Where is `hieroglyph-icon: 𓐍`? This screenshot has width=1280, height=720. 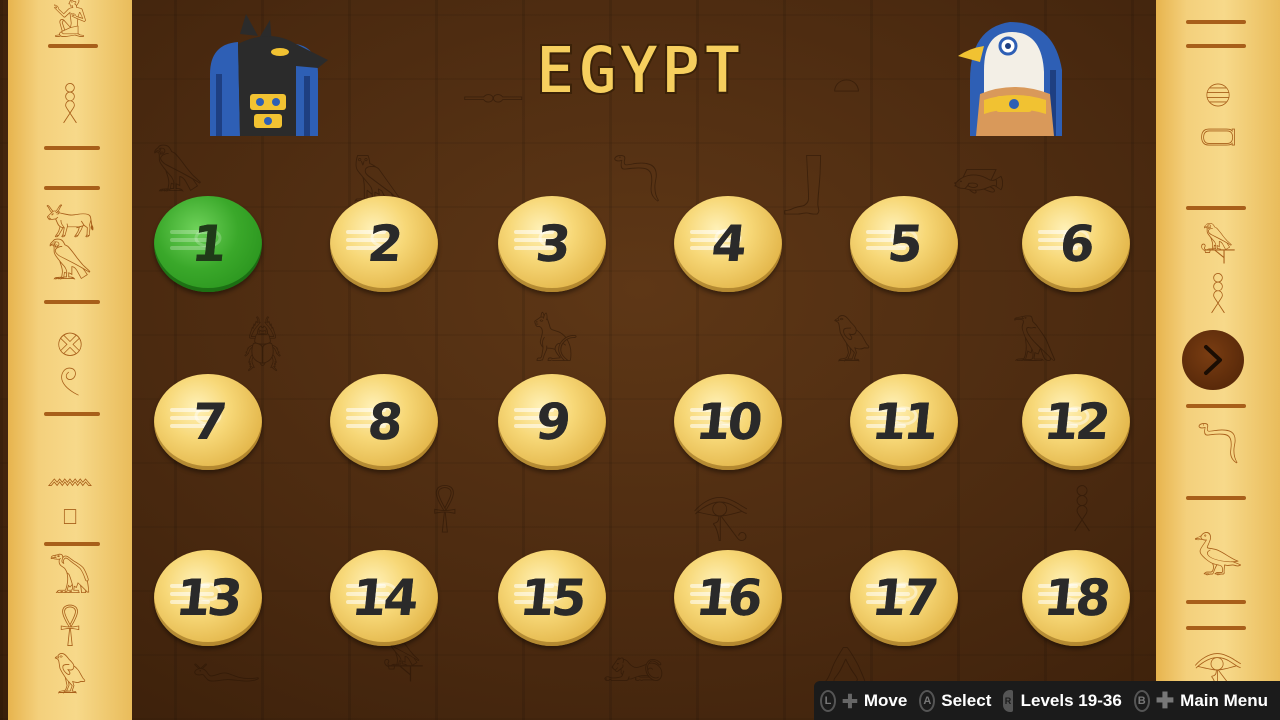 hieroglyph-icon: 𓐍 is located at coordinates (1218, 90).